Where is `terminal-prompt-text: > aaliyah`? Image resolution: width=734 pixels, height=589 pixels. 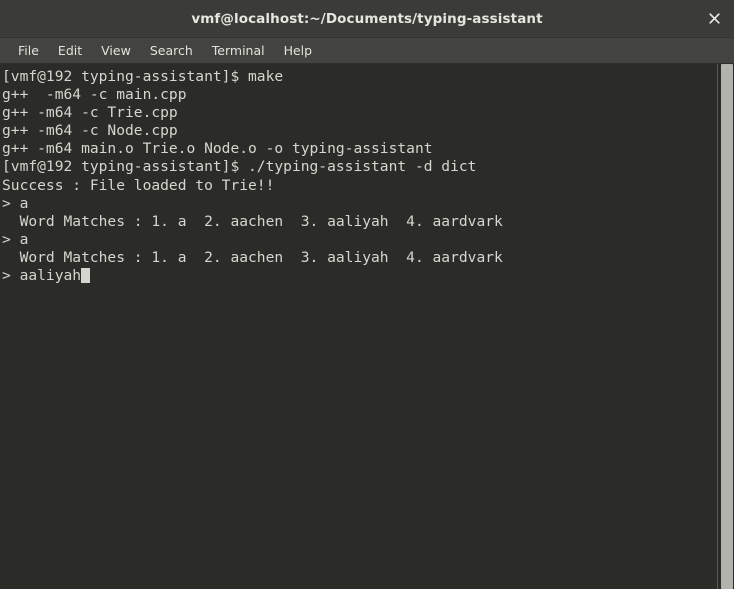 terminal-prompt-text: > aaliyah is located at coordinates (42, 276).